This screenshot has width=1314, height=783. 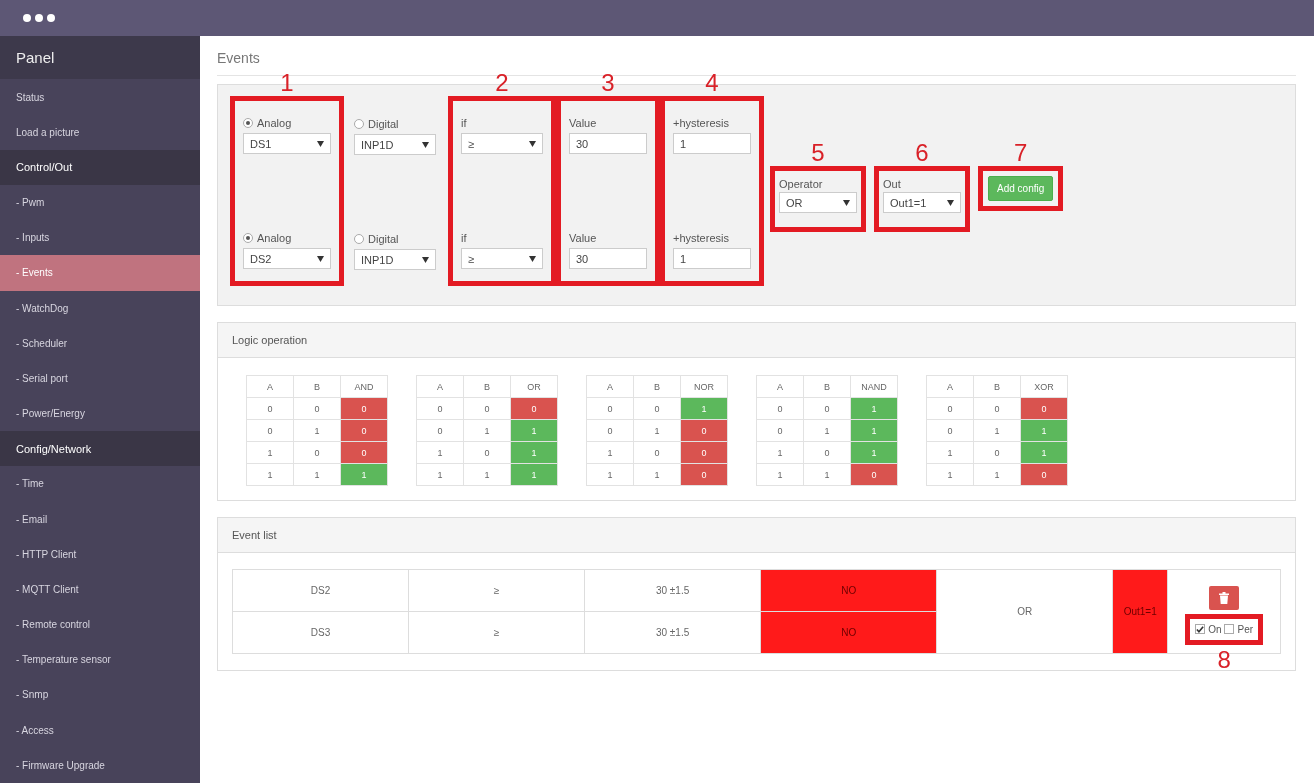 What do you see at coordinates (100, 97) in the screenshot?
I see `sidebar-item: Status` at bounding box center [100, 97].